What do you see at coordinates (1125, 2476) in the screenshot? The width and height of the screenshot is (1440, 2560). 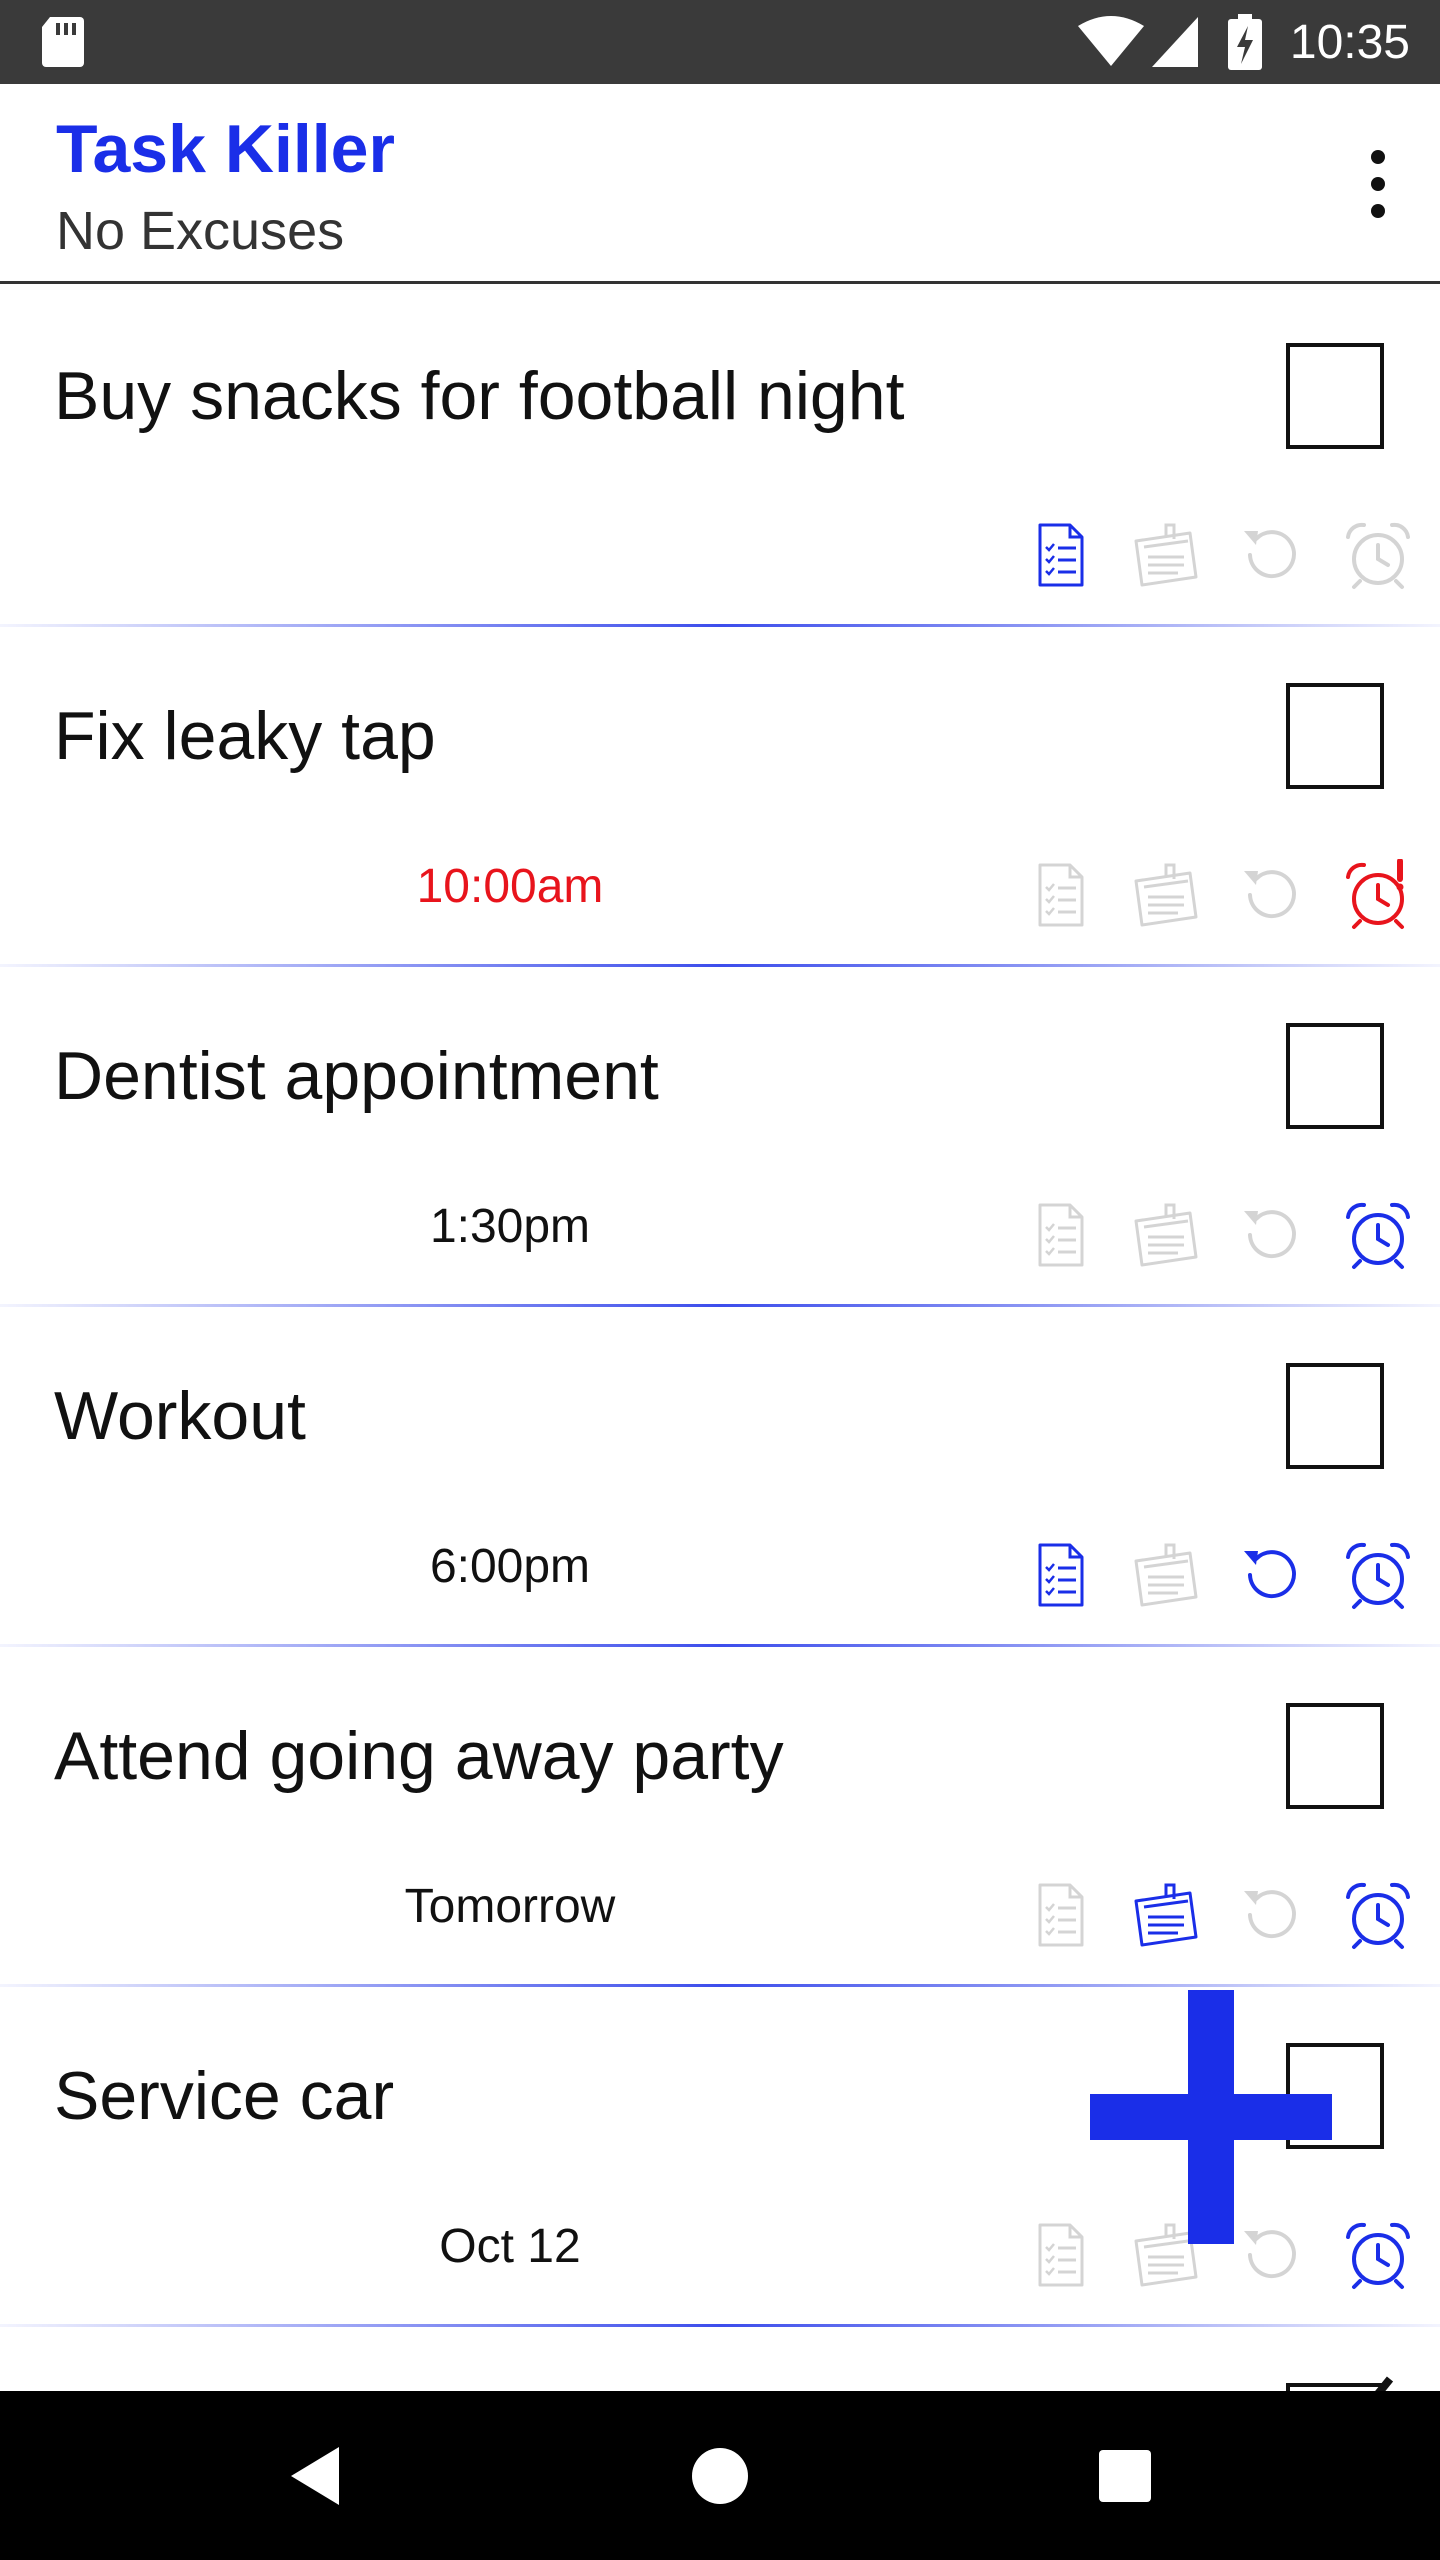 I see `recents-icon` at bounding box center [1125, 2476].